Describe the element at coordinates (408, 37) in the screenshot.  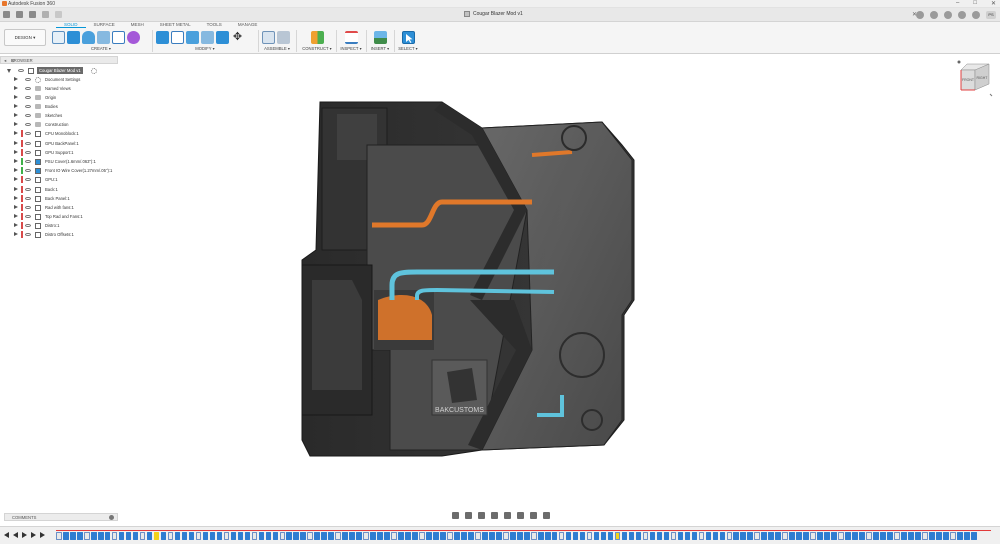
I see `select-cursor-icon` at that location.